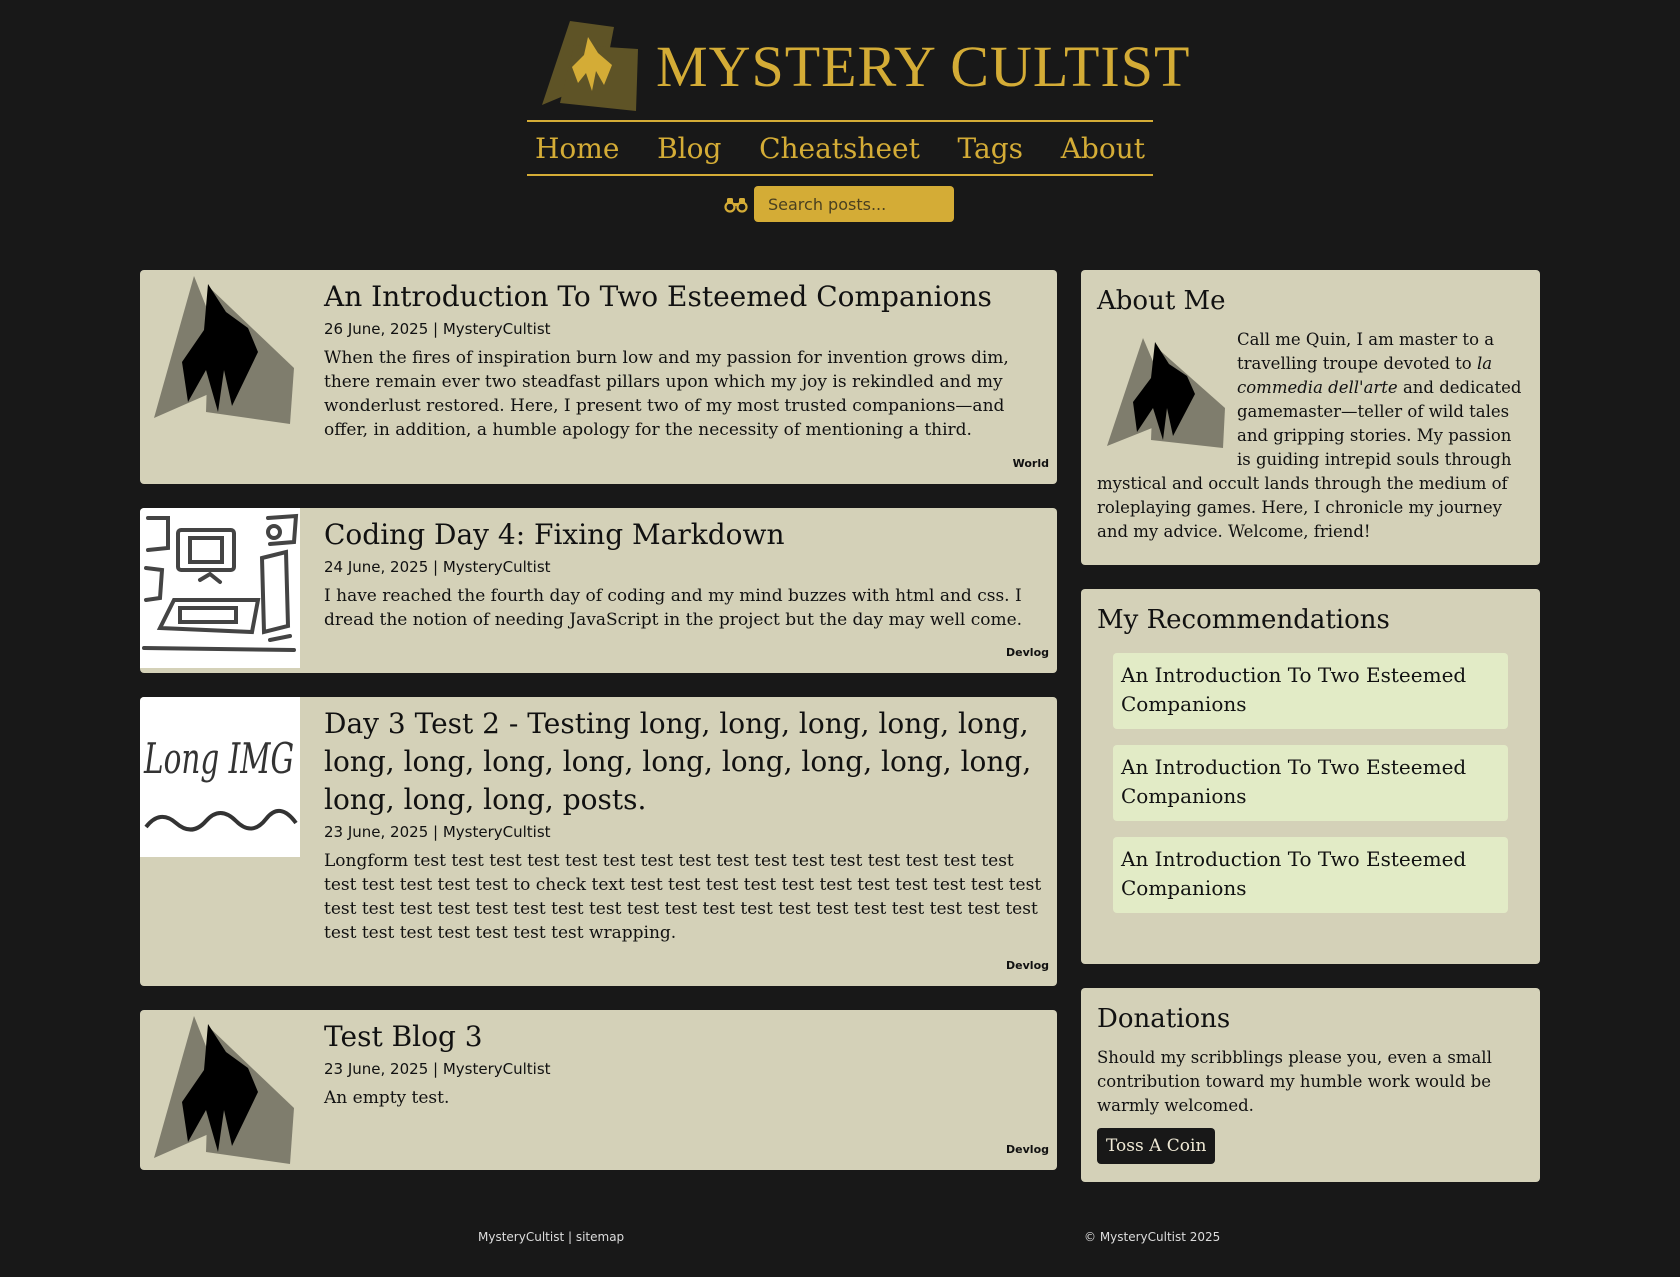 The height and width of the screenshot is (1277, 1680). Describe the element at coordinates (600, 1237) in the screenshot. I see `sitemap-link: sitemap` at that location.